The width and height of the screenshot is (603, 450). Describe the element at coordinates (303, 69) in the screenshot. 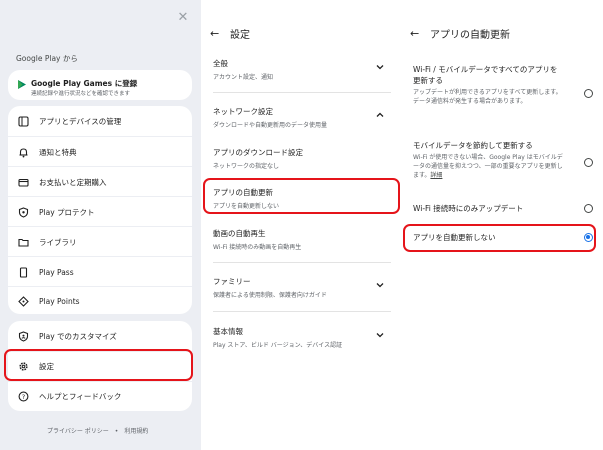

I see `setting-general: 全般 アカウント設定、通知` at that location.